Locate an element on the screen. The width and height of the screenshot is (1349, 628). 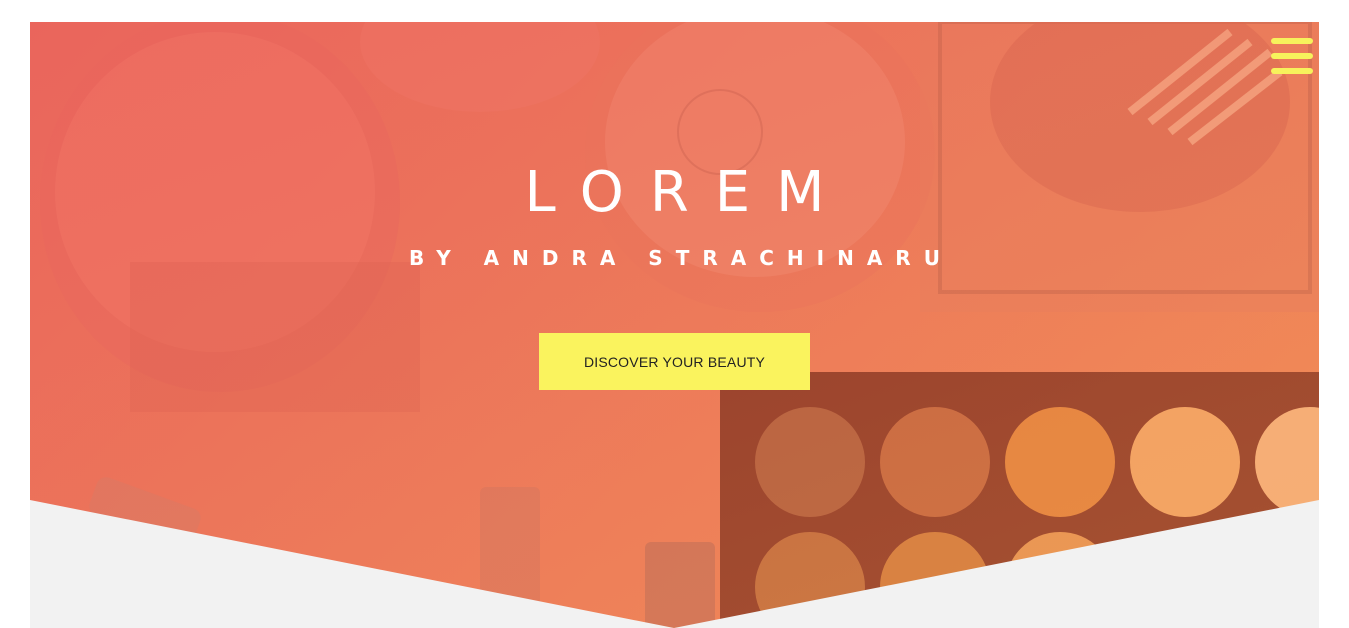
discover-beauty-button: DISCOVER YOUR BEAUTY is located at coordinates (674, 361).